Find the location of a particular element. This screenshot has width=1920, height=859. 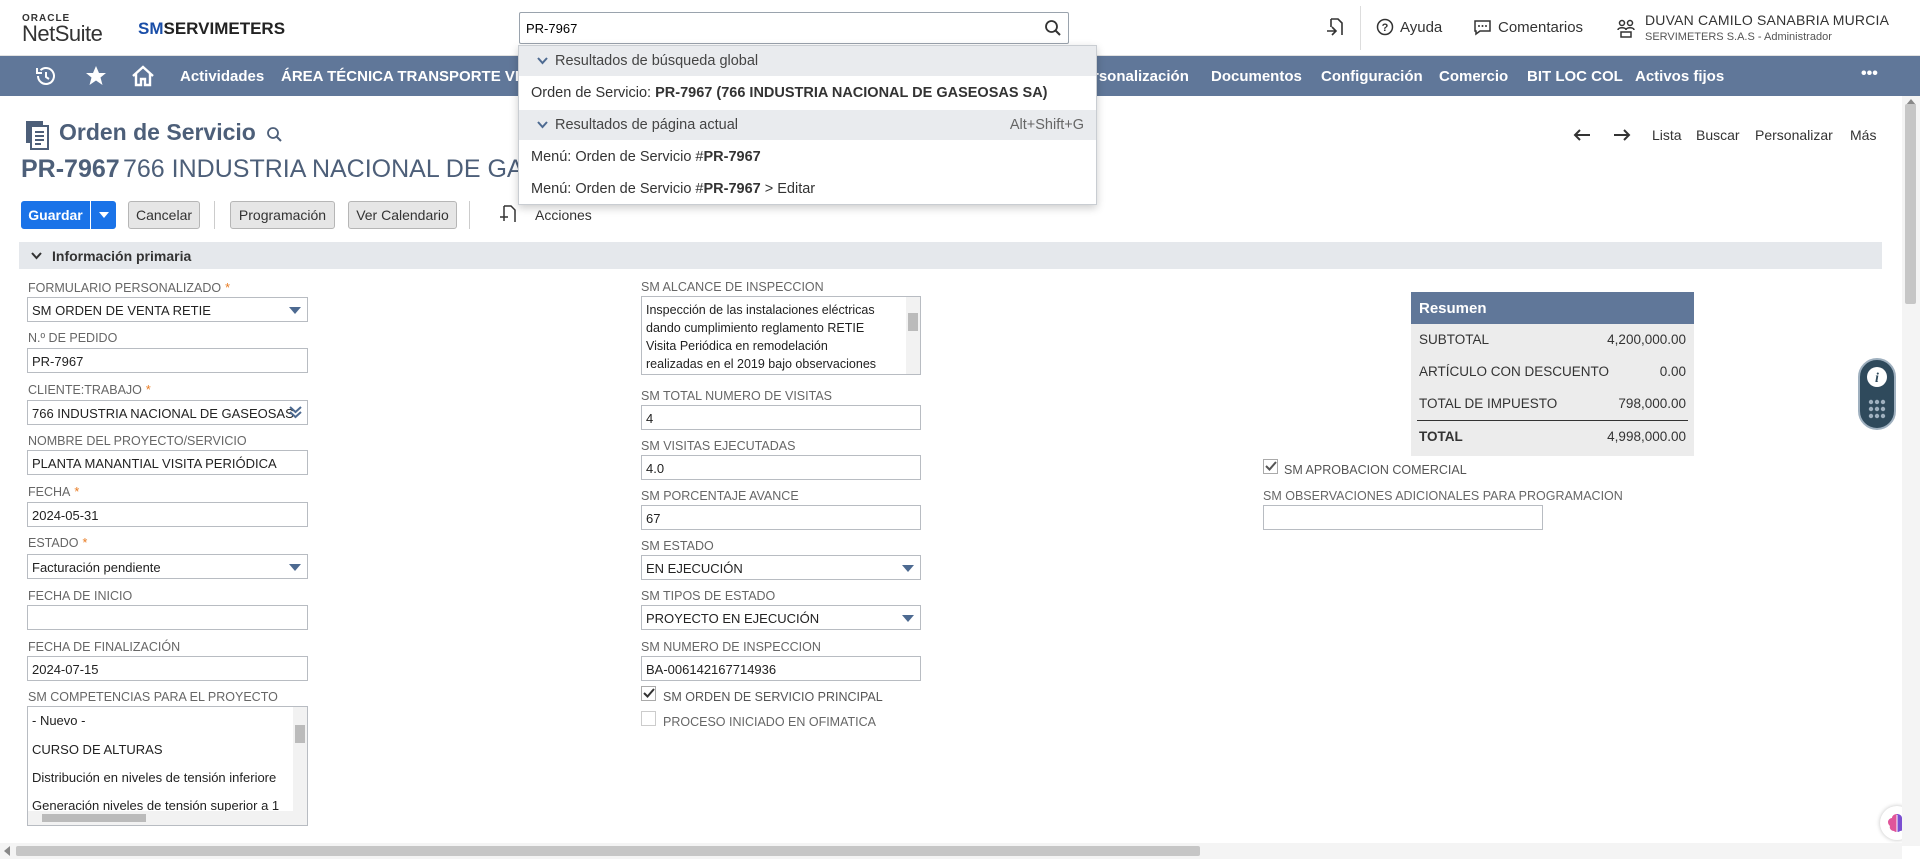

date-field: 2024-05-31 is located at coordinates (167, 514).